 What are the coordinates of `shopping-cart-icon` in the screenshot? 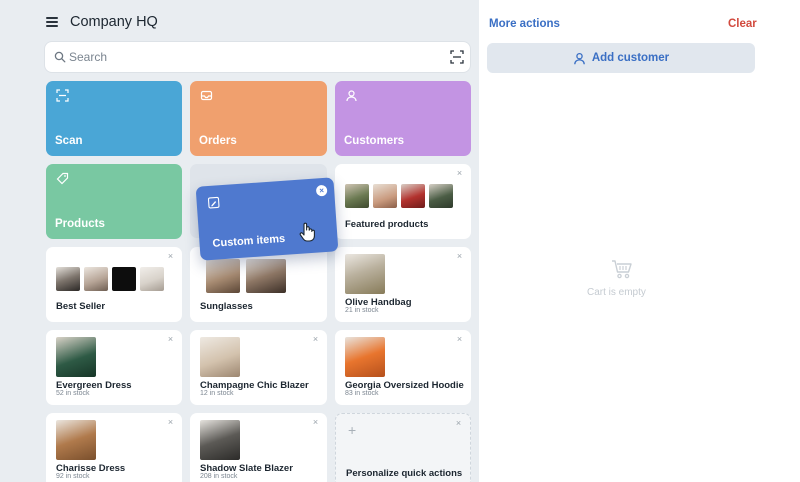 It's located at (622, 269).